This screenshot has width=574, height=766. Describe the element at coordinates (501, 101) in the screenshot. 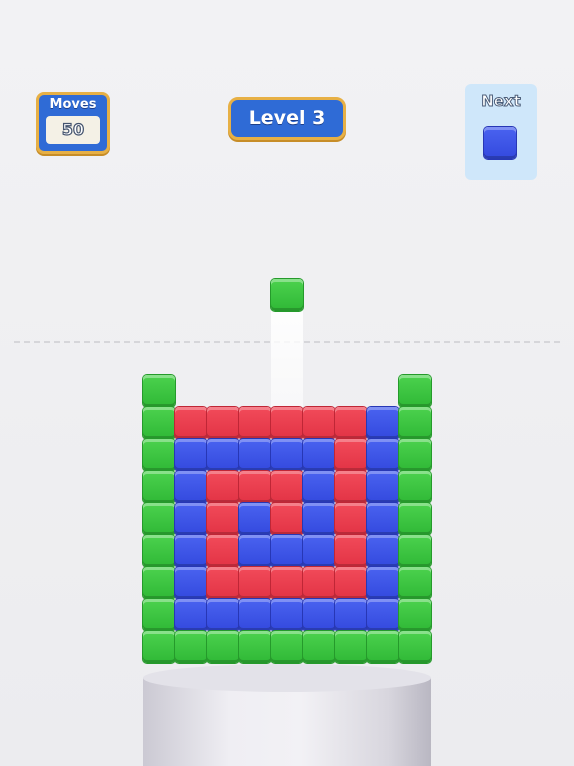

I see `next-label: Next` at that location.